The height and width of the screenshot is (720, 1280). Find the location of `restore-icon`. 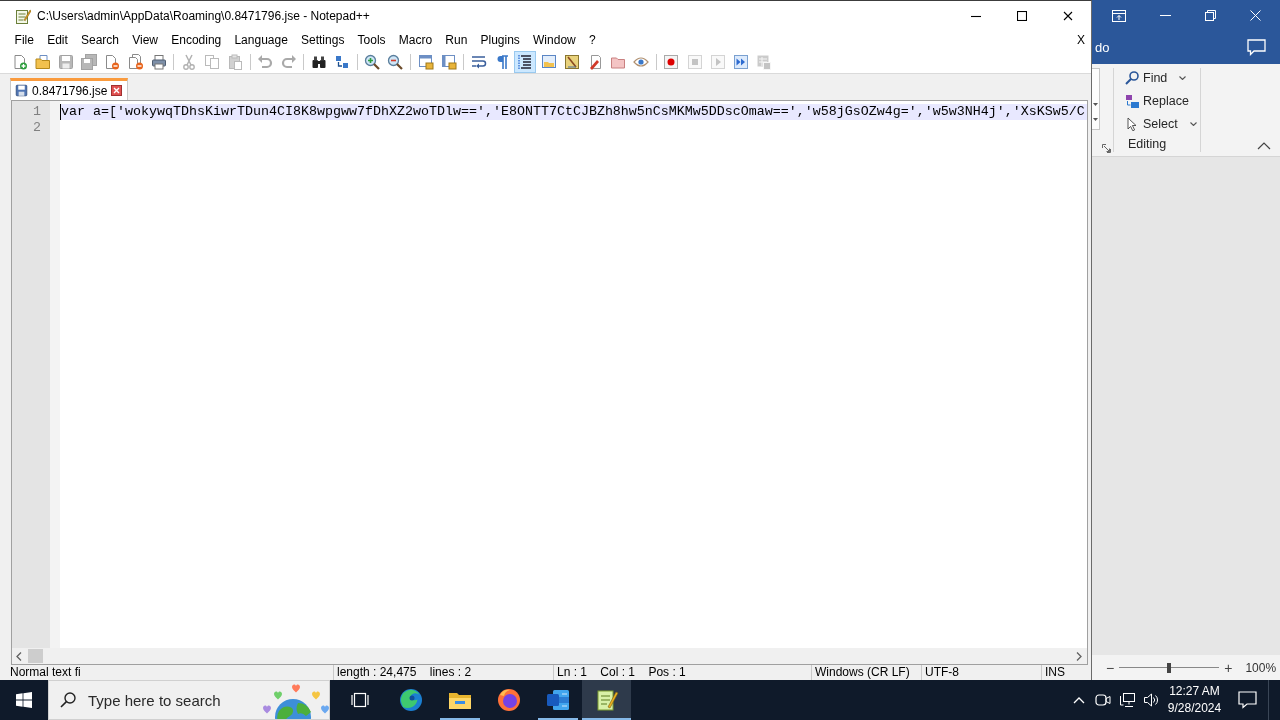

restore-icon is located at coordinates (1210, 15).